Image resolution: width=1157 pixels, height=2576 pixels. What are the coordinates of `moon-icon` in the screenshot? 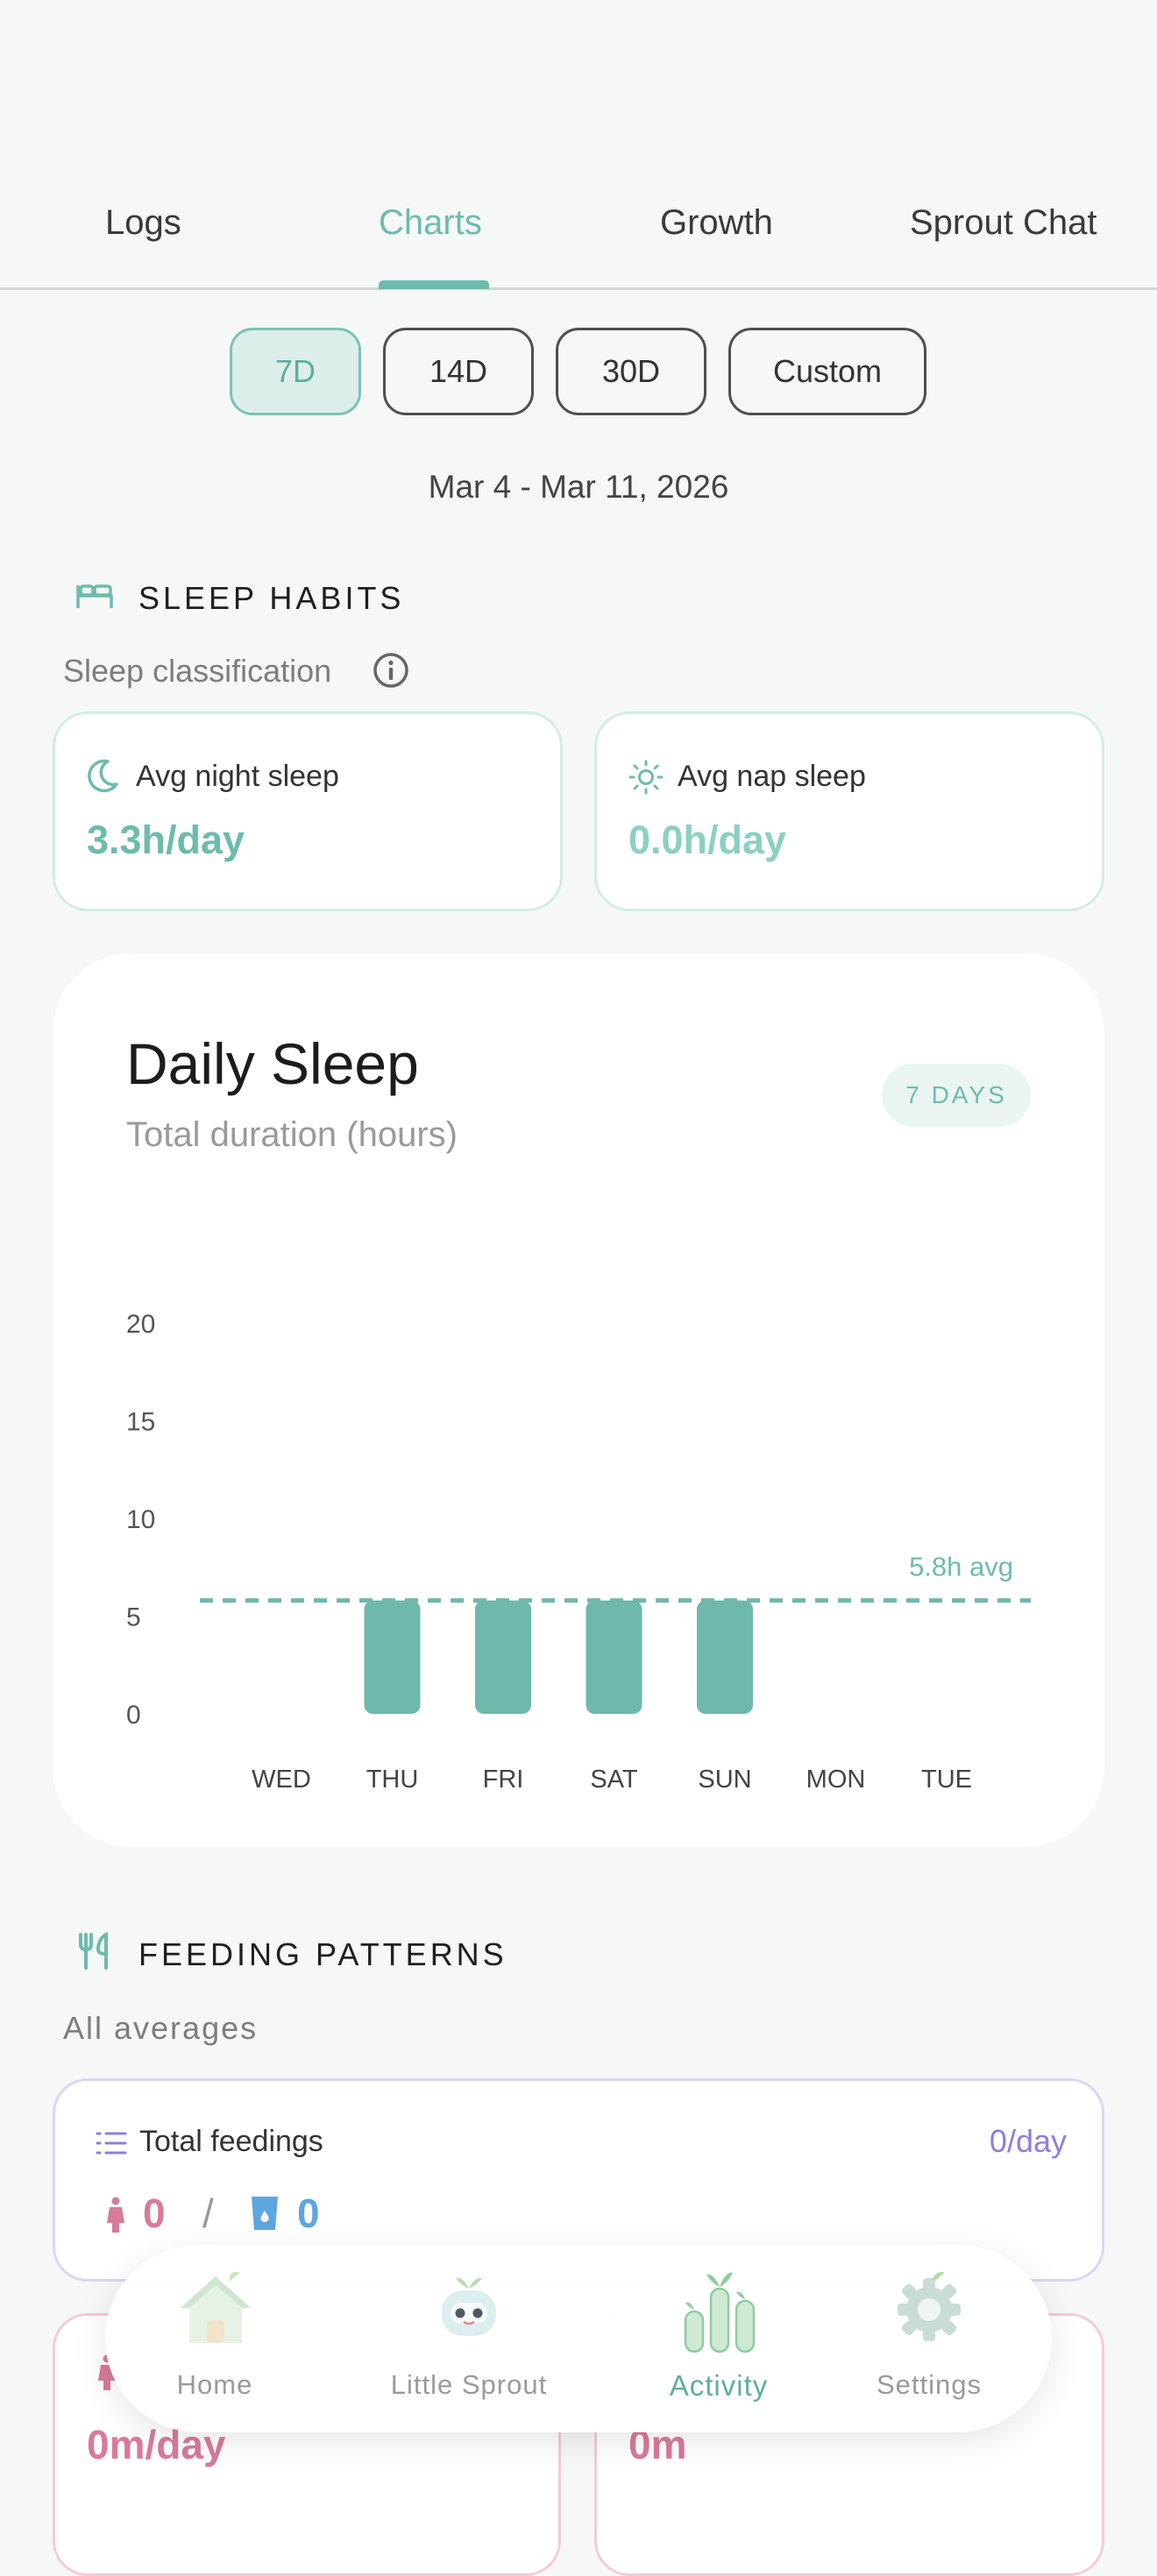 It's located at (103, 776).